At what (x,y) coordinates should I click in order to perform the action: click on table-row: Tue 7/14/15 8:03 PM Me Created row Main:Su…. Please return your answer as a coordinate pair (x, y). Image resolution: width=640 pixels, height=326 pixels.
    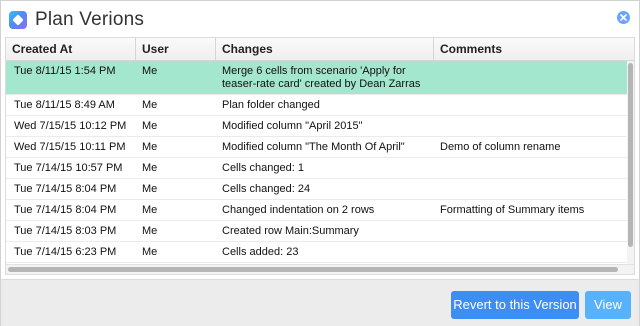
    Looking at the image, I should click on (317, 231).